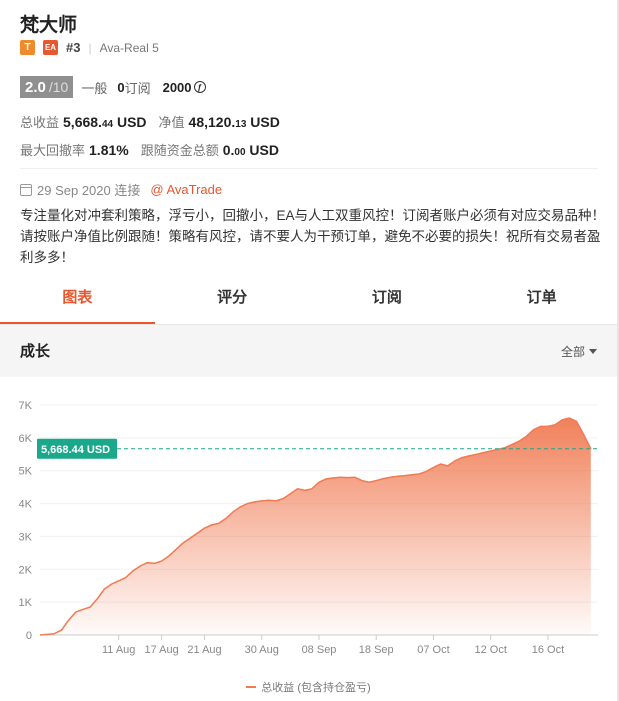 Image resolution: width=619 pixels, height=701 pixels. I want to click on panel-title: 成长, so click(35, 351).